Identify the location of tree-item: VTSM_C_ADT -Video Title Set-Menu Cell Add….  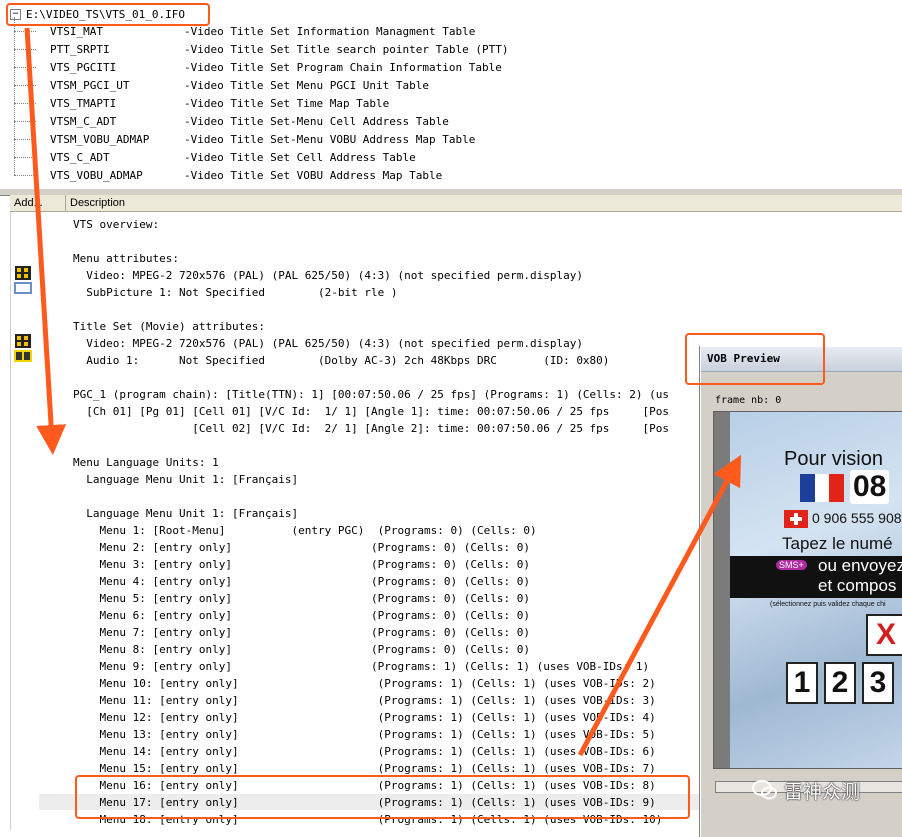
(231, 121).